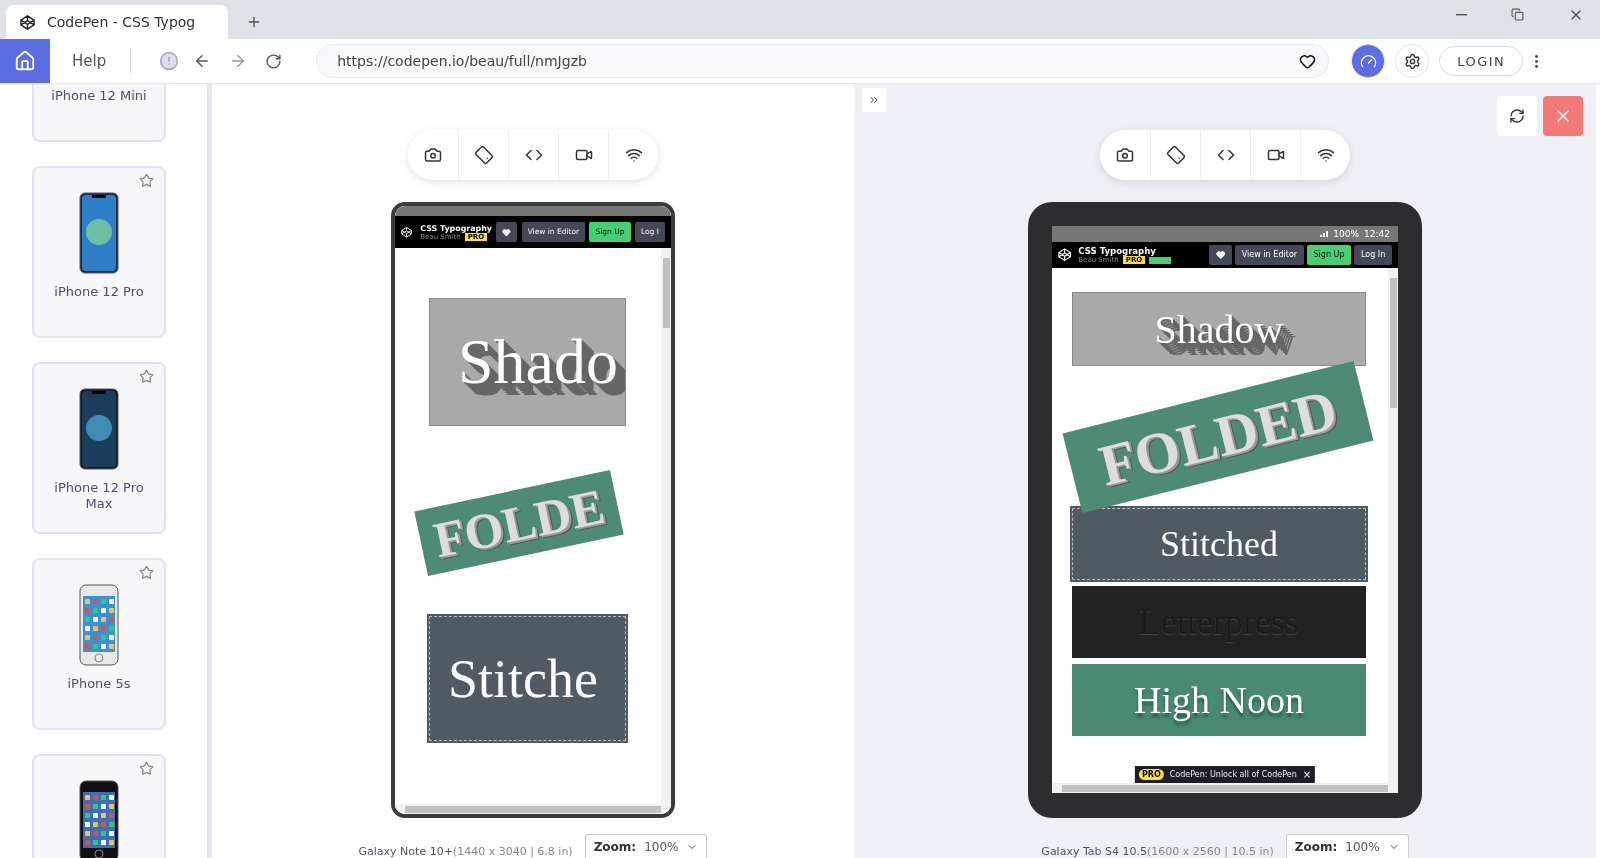 The height and width of the screenshot is (858, 1600). Describe the element at coordinates (1329, 255) in the screenshot. I see `header-button: Sign Up` at that location.